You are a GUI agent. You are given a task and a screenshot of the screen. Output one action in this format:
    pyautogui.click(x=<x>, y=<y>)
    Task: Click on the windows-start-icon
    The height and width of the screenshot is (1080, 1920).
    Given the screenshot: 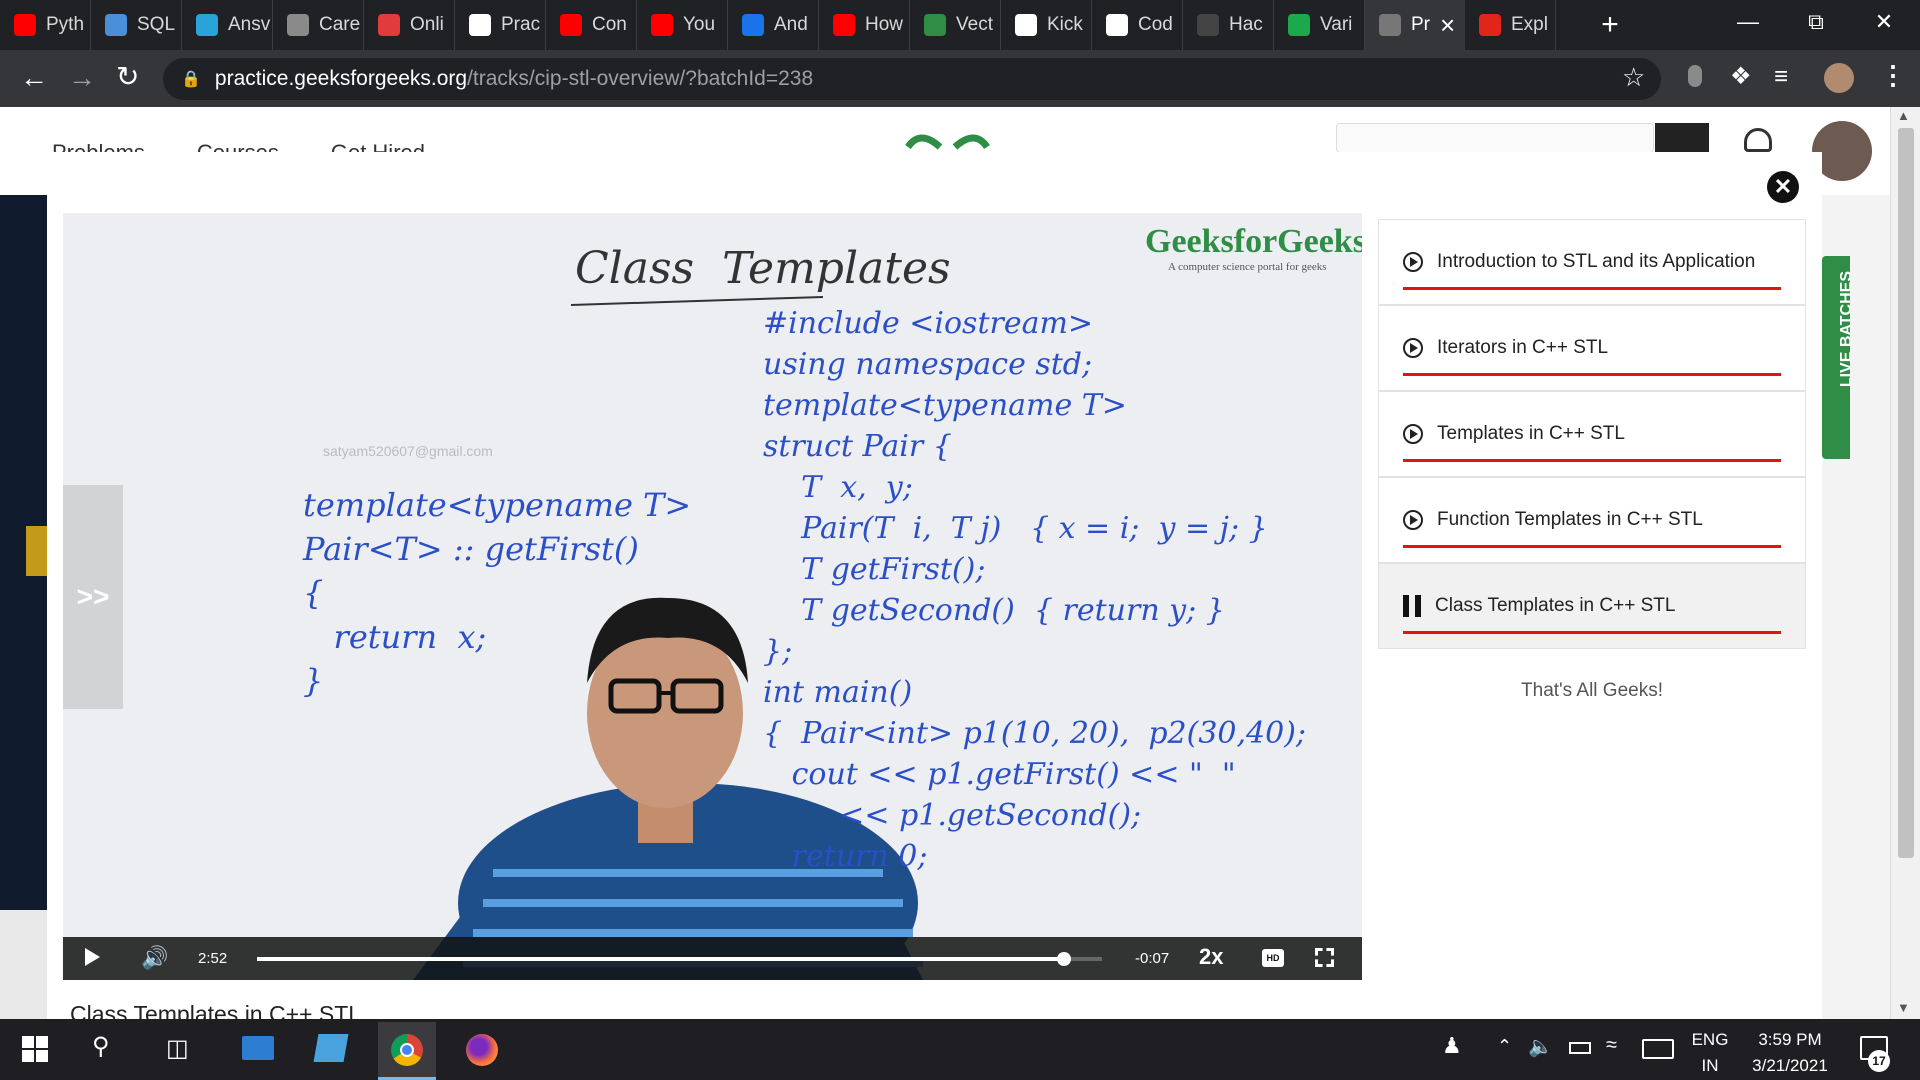 What is the action you would take?
    pyautogui.click(x=35, y=1049)
    